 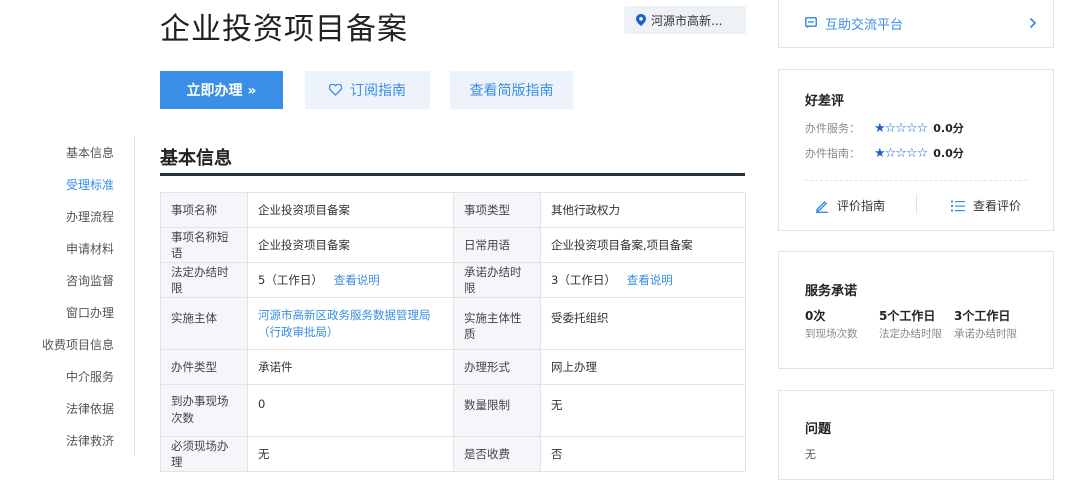 What do you see at coordinates (583, 280) in the screenshot?
I see `promised-deadline-value: 3（工作日）` at bounding box center [583, 280].